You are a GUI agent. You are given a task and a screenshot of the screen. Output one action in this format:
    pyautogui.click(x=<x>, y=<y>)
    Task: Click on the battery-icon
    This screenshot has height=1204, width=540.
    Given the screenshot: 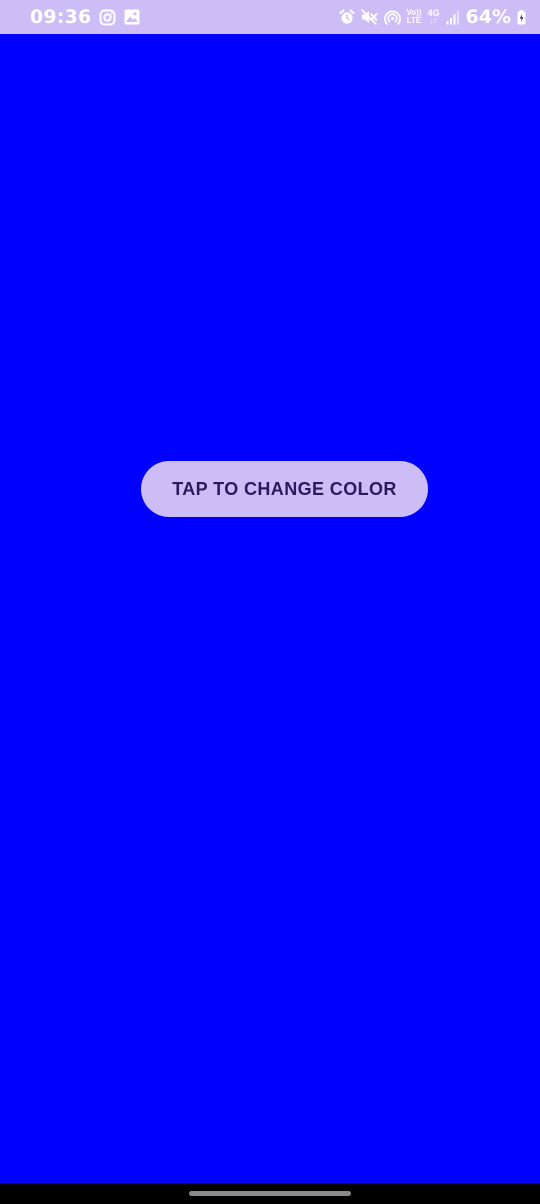 What is the action you would take?
    pyautogui.click(x=521, y=17)
    